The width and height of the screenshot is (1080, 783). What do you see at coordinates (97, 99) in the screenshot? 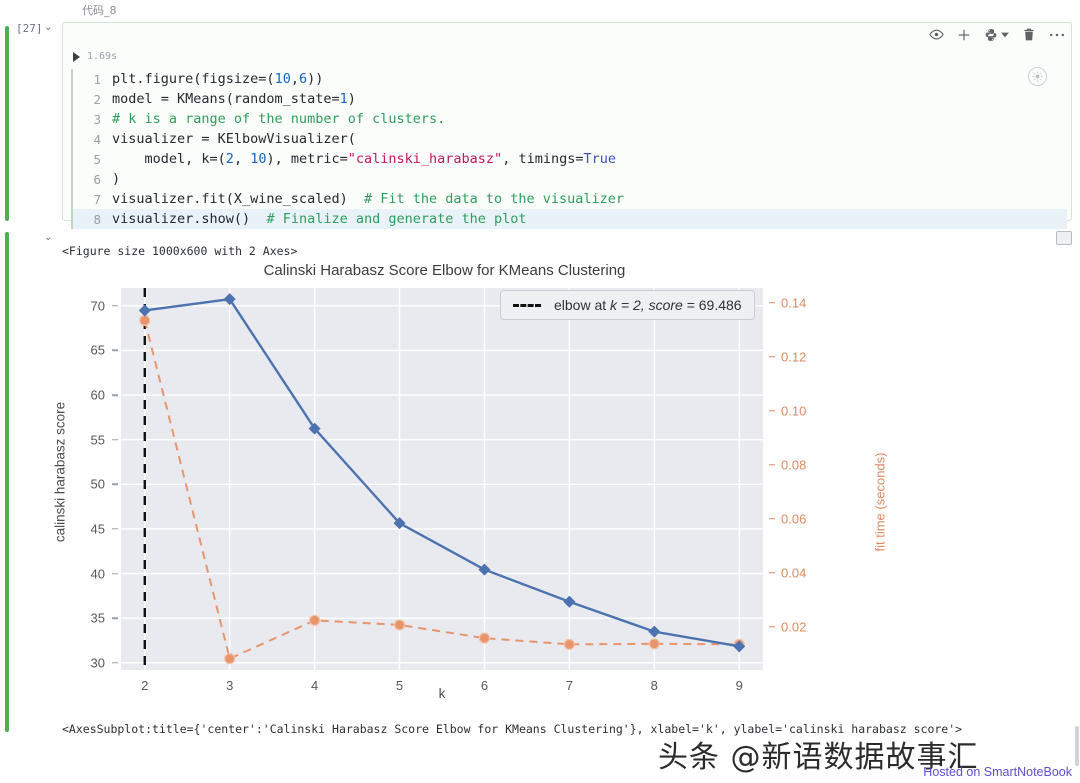
I see `line-number: 2` at bounding box center [97, 99].